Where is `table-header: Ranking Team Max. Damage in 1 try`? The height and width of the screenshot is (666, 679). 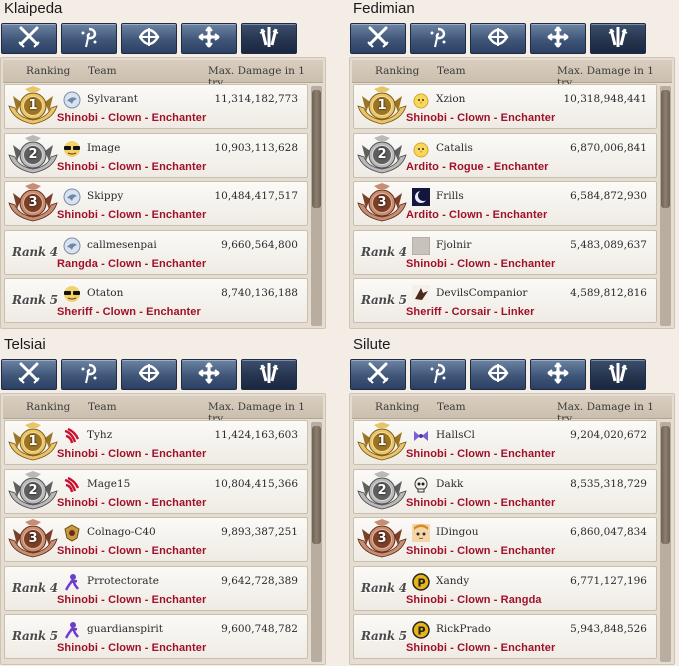
table-header: Ranking Team Max. Damage in 1 try is located at coordinates (163, 410).